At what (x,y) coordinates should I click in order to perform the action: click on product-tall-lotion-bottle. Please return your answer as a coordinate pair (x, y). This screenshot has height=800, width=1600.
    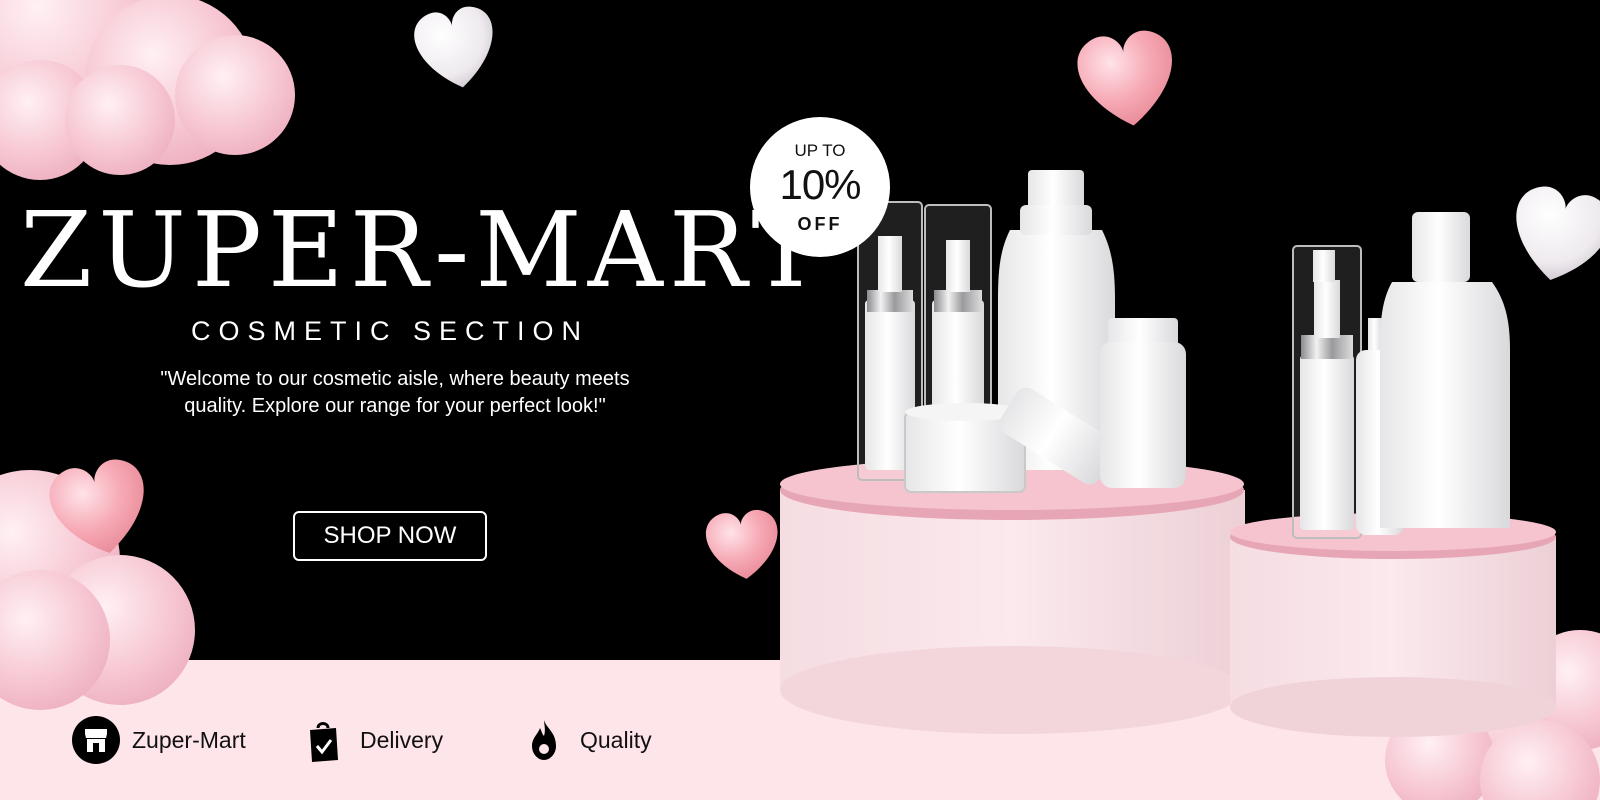
    Looking at the image, I should click on (1445, 370).